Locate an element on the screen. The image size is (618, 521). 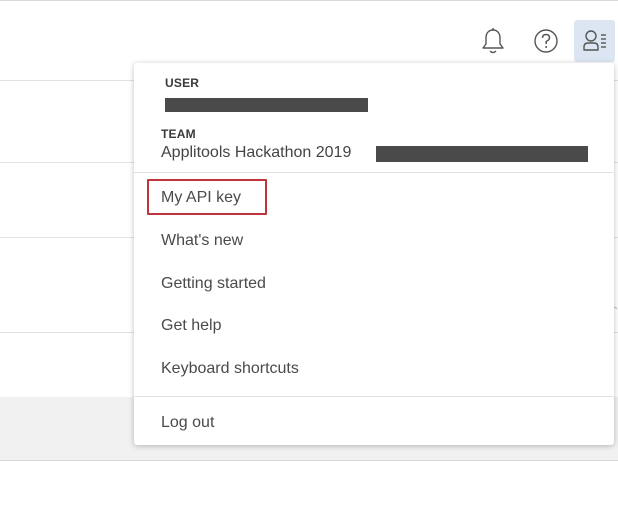
help-icon is located at coordinates (546, 41).